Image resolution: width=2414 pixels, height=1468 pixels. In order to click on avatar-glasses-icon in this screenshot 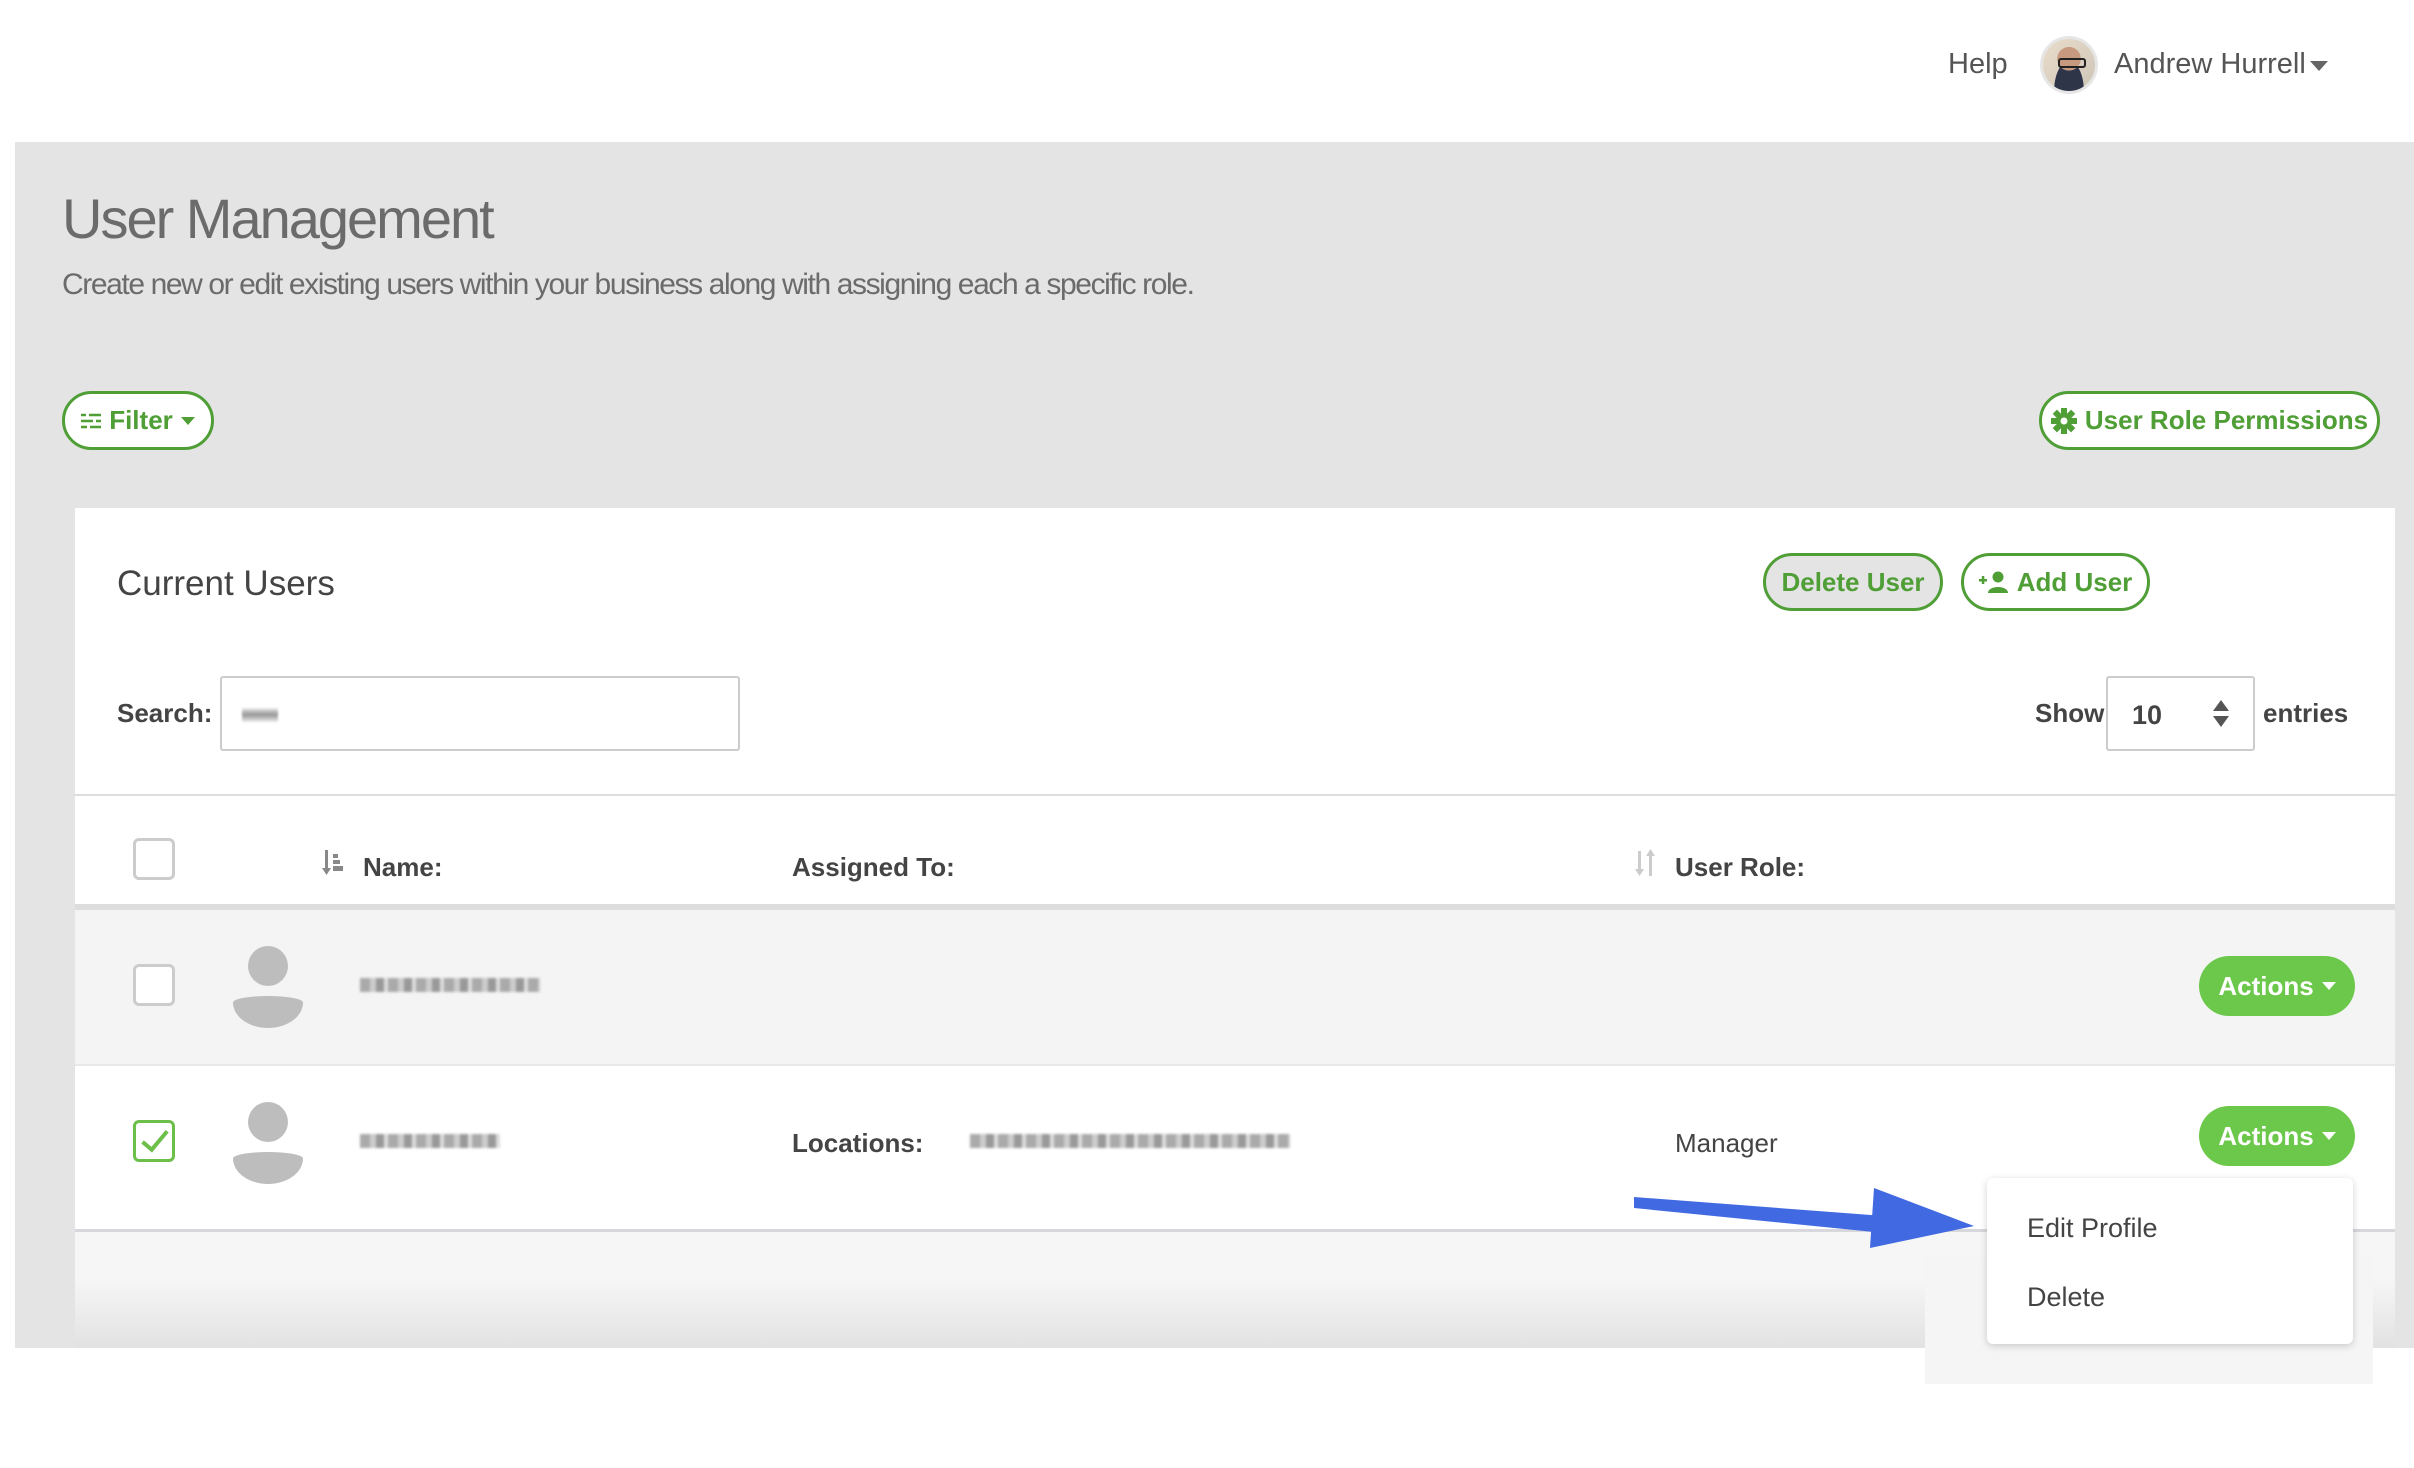, I will do `click(2072, 63)`.